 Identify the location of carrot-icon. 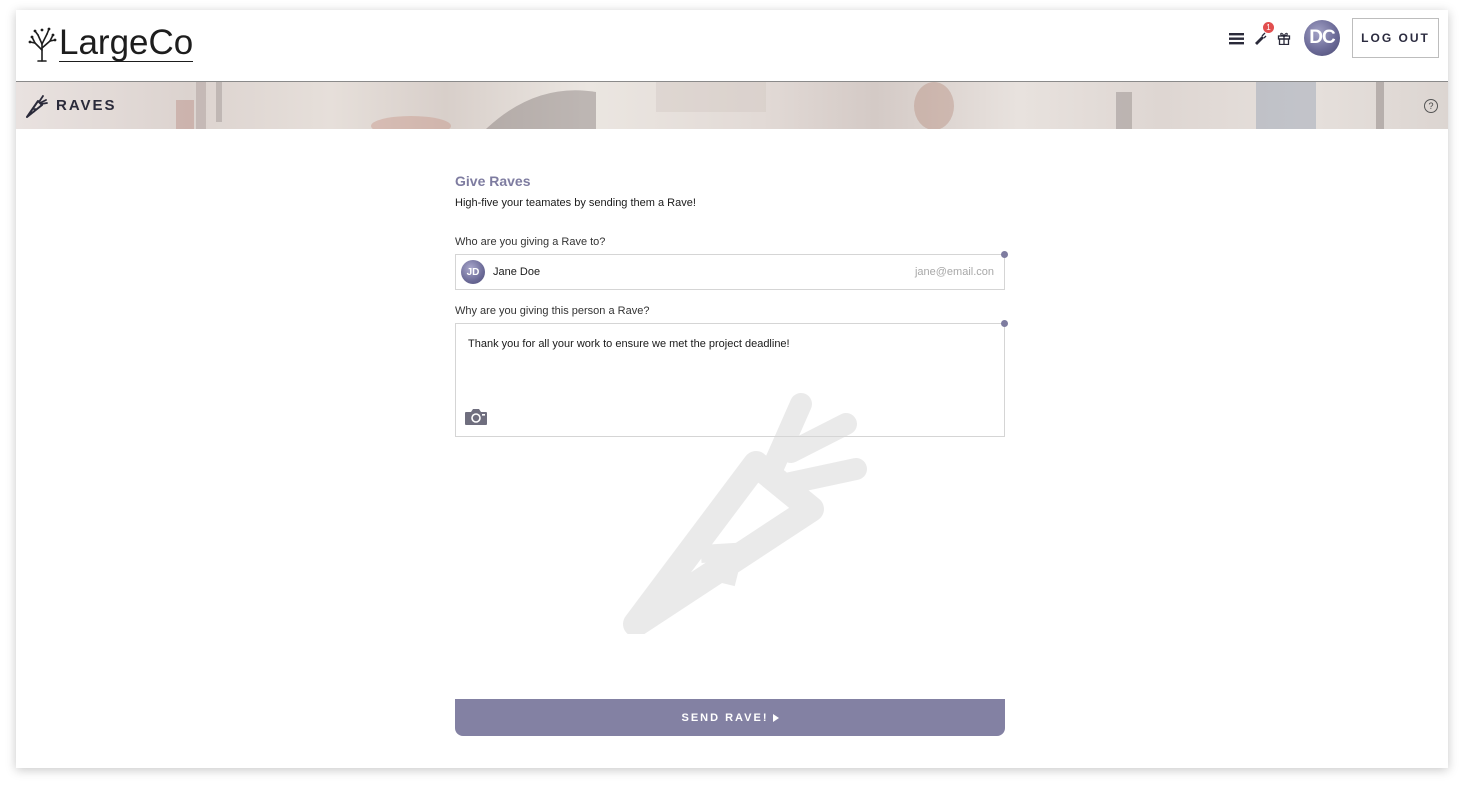
(37, 106).